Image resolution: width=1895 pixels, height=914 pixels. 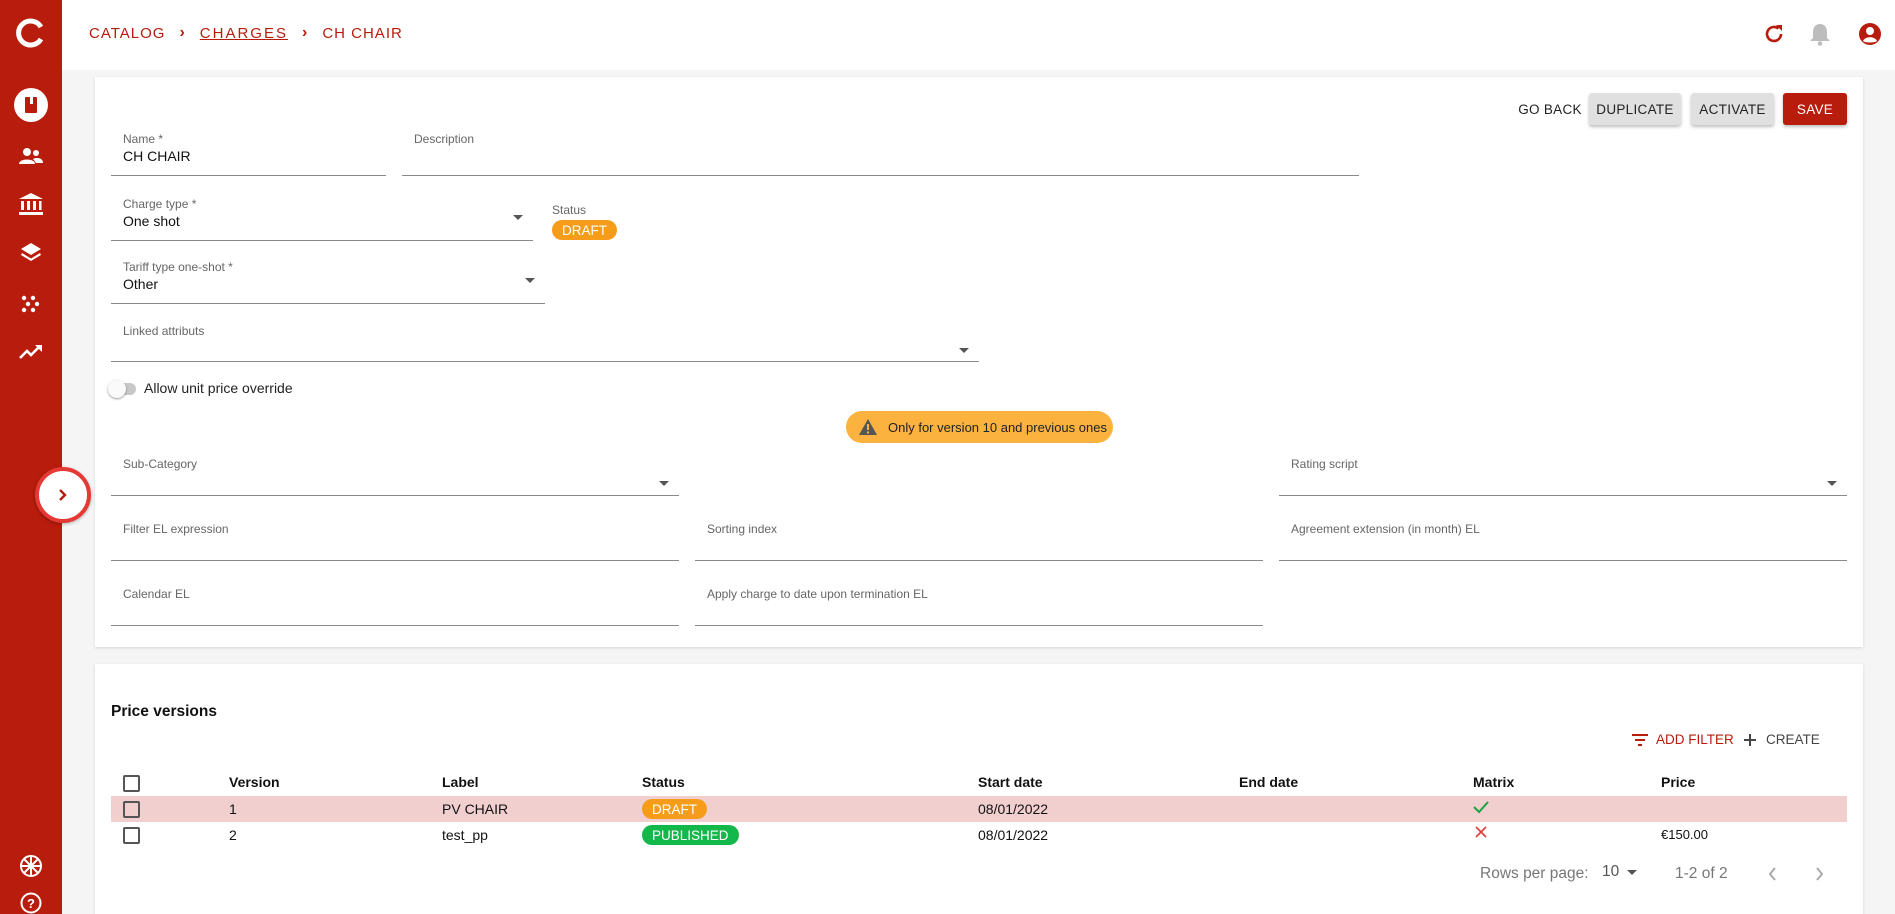 What do you see at coordinates (31, 305) in the screenshot?
I see `scatter-dots-icon` at bounding box center [31, 305].